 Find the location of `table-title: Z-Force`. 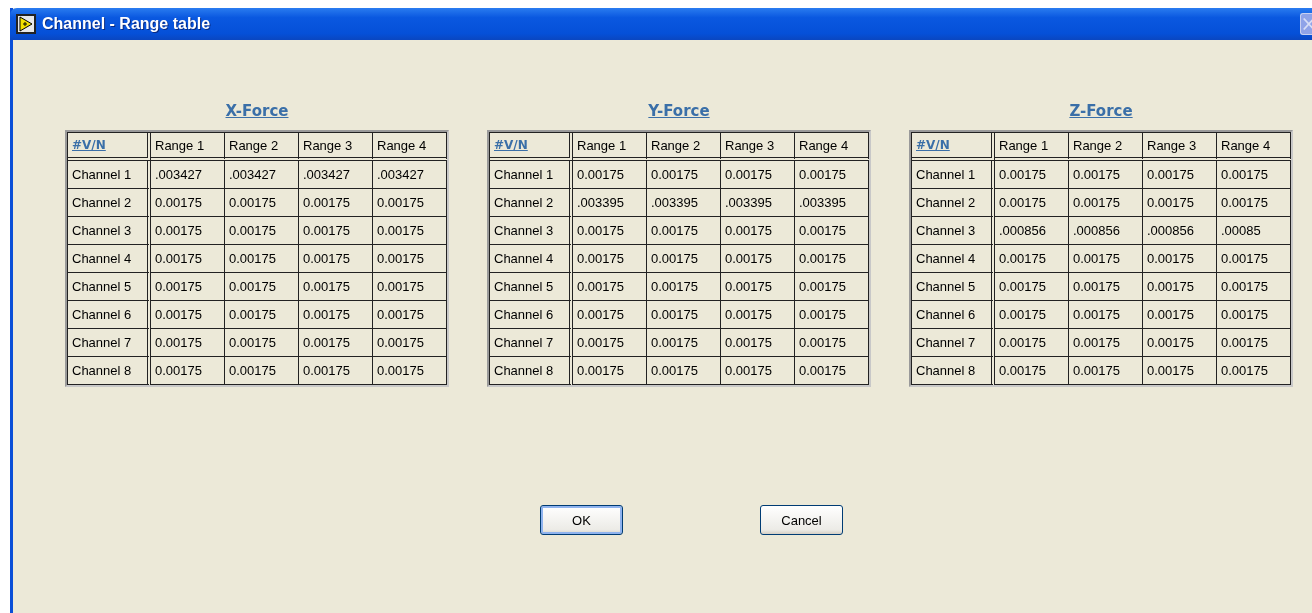

table-title: Z-Force is located at coordinates (1101, 111).